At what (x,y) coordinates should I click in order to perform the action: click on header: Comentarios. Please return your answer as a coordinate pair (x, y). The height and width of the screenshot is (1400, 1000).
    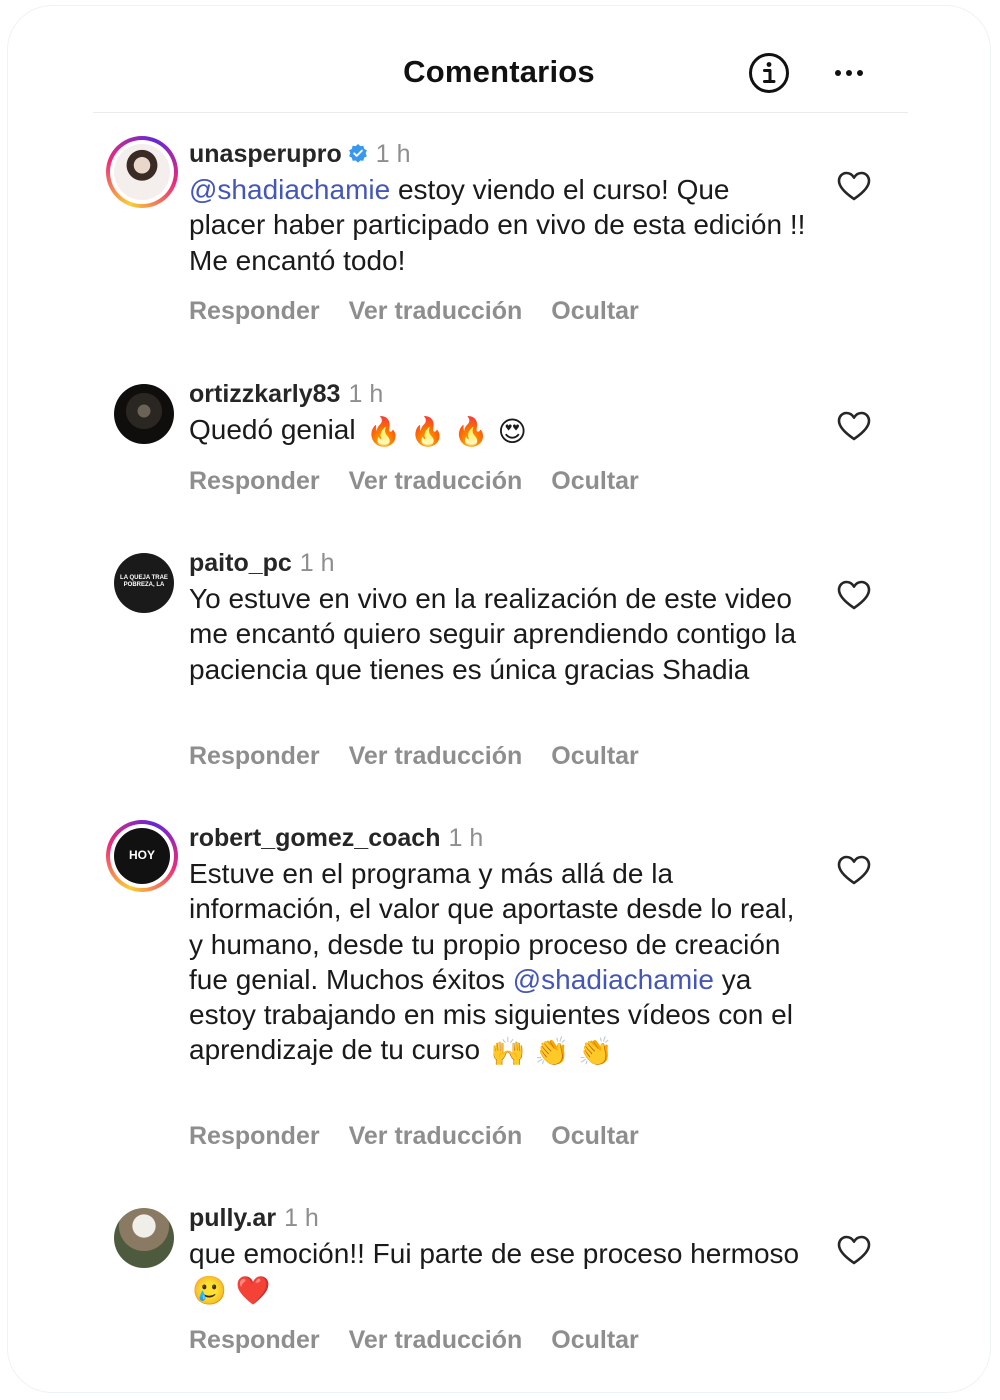
    Looking at the image, I should click on (499, 60).